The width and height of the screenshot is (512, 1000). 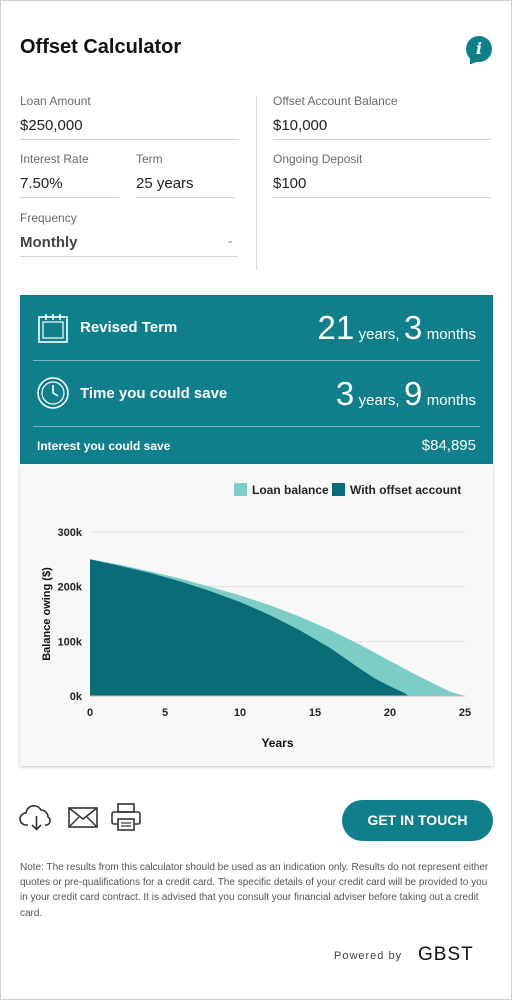 I want to click on x-tick-label: 5, so click(x=165, y=713).